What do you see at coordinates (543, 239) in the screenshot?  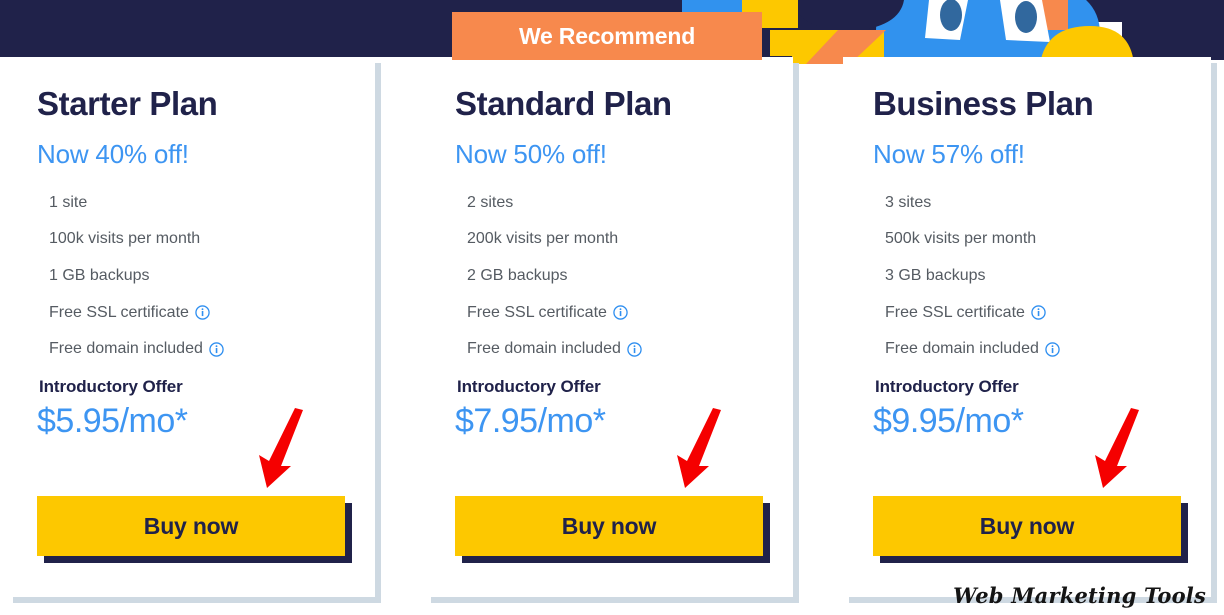 I see `feature-label: 200k visits per month` at bounding box center [543, 239].